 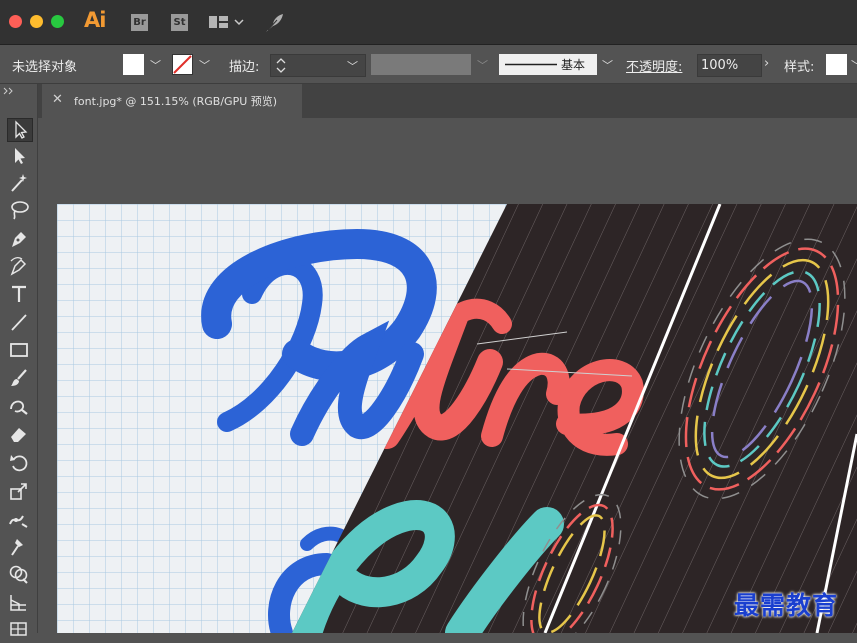 I want to click on graphic-style-swatch, so click(x=836, y=64).